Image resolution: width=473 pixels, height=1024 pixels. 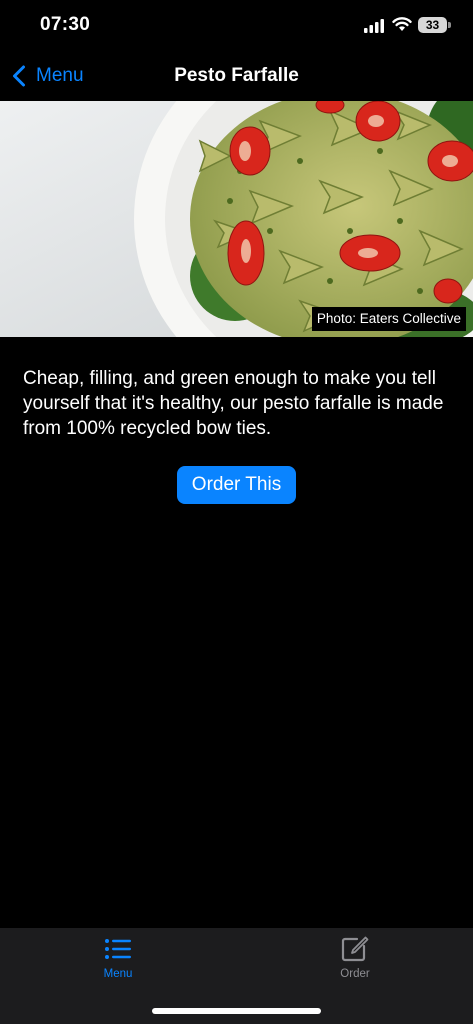 I want to click on wifi-icon, so click(x=402, y=24).